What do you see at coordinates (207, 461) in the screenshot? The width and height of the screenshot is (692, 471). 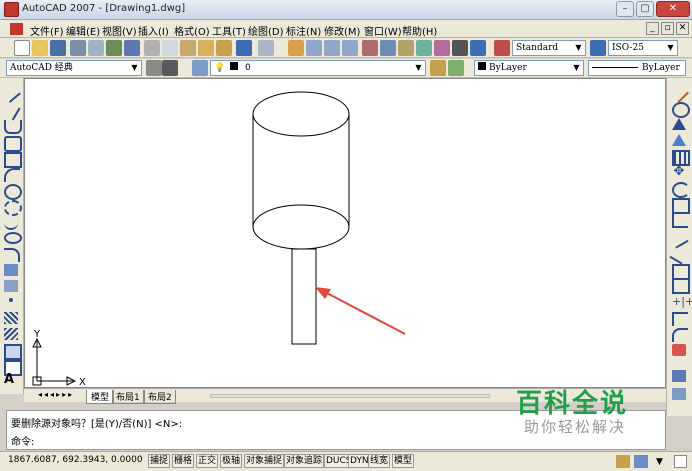 I see `ortho-toggle: 正交` at bounding box center [207, 461].